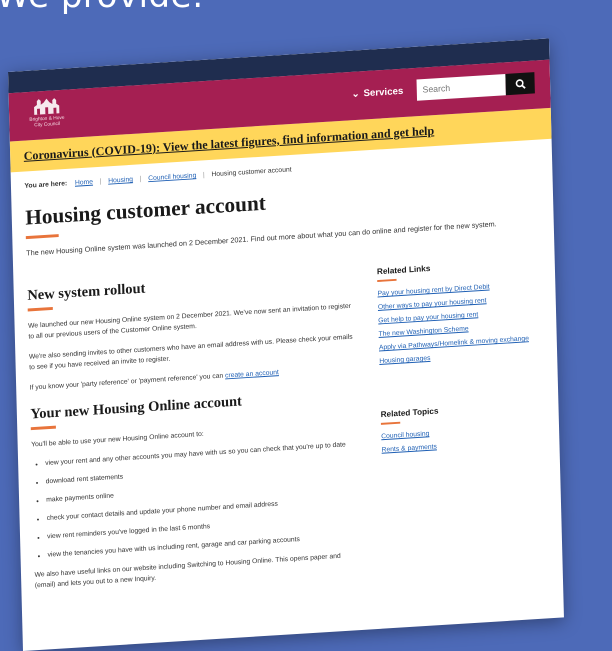 Image resolution: width=612 pixels, height=651 pixels. What do you see at coordinates (120, 180) in the screenshot?
I see `breadcrumb-link-housing: Housing` at bounding box center [120, 180].